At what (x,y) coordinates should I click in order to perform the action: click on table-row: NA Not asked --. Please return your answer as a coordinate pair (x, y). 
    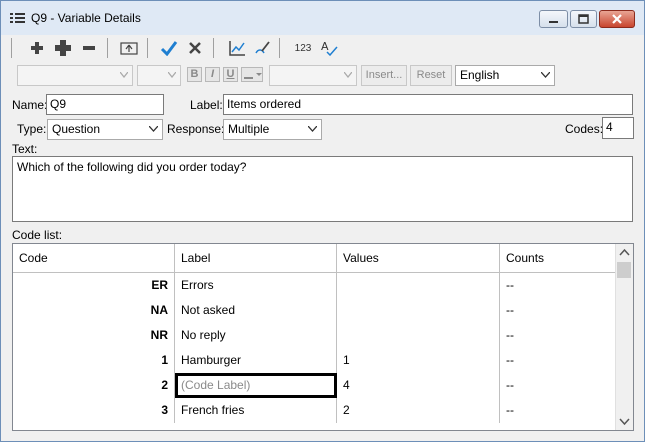
    Looking at the image, I should click on (320, 310).